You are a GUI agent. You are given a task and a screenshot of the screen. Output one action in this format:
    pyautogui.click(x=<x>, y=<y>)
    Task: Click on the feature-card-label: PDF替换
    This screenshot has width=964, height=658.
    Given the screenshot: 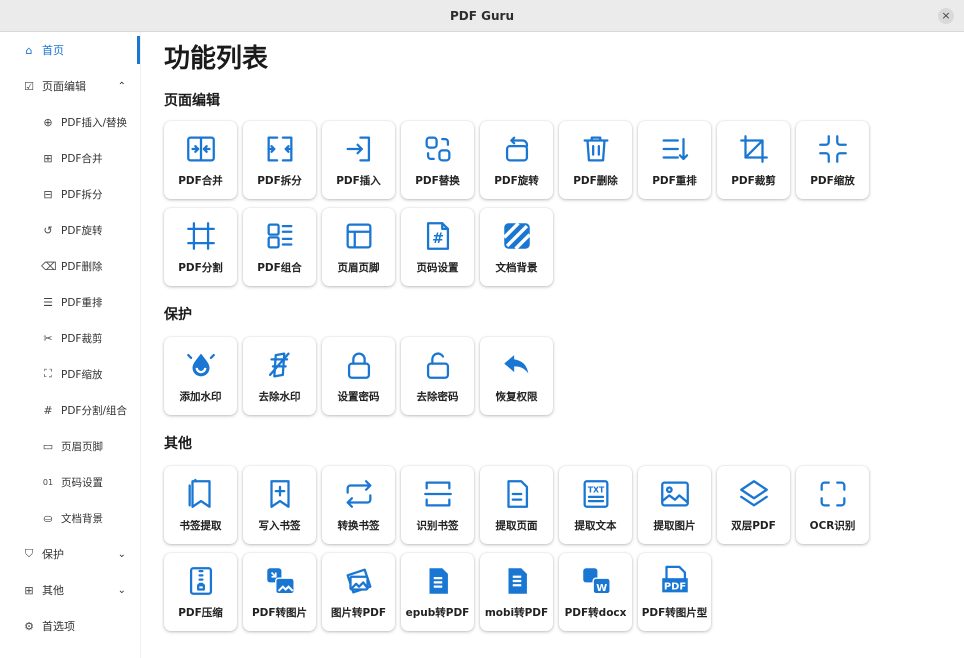 What is the action you would take?
    pyautogui.click(x=437, y=181)
    